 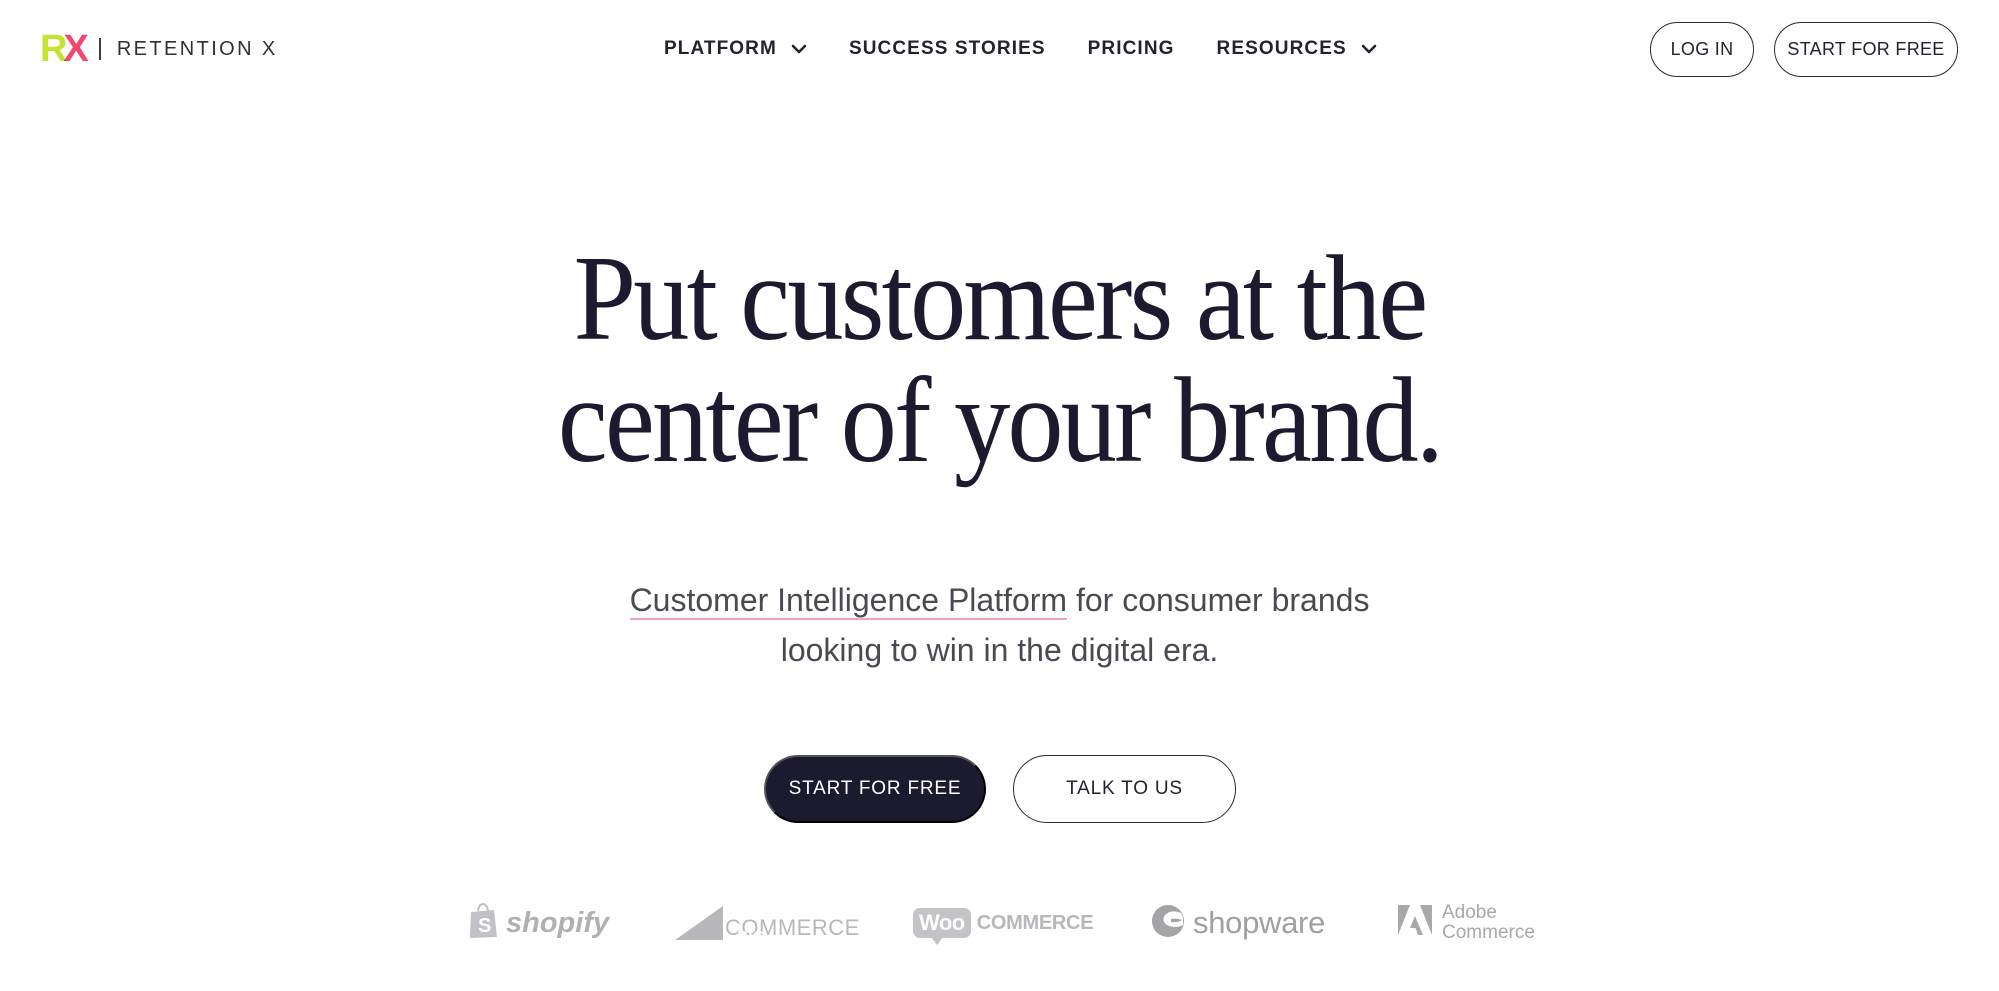 What do you see at coordinates (484, 926) in the screenshot?
I see `svg-text: S` at bounding box center [484, 926].